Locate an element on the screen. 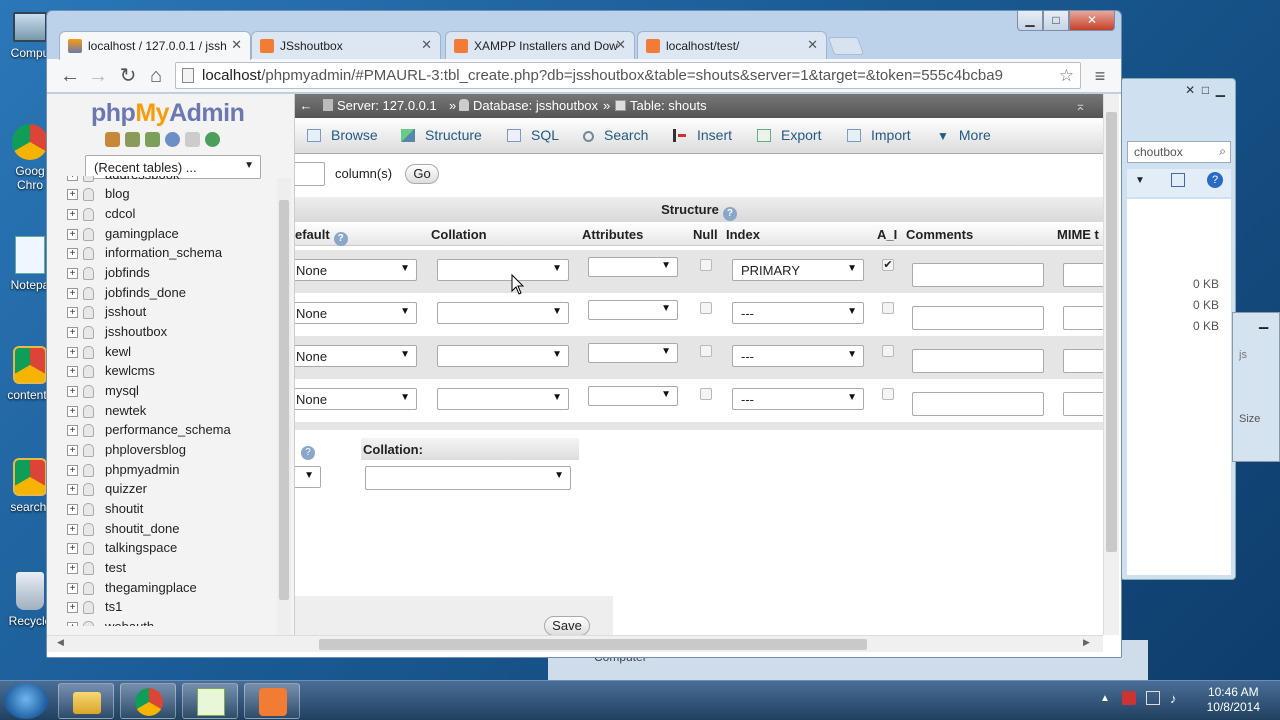 The height and width of the screenshot is (720, 1280). index-select: PRIMARY ▼ is located at coordinates (798, 270).